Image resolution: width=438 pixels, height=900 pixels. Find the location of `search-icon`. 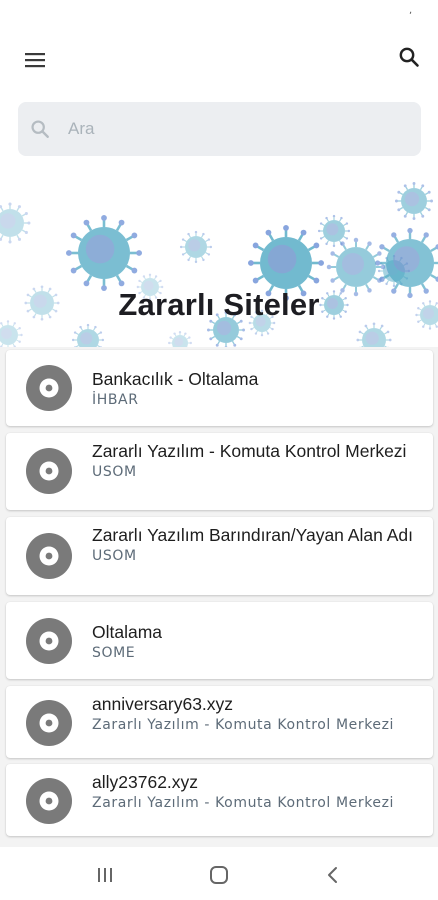

search-icon is located at coordinates (409, 57).